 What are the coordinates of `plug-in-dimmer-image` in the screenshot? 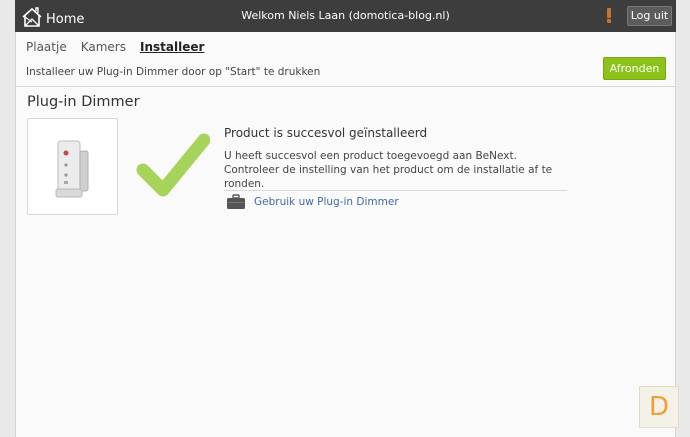 It's located at (72, 169).